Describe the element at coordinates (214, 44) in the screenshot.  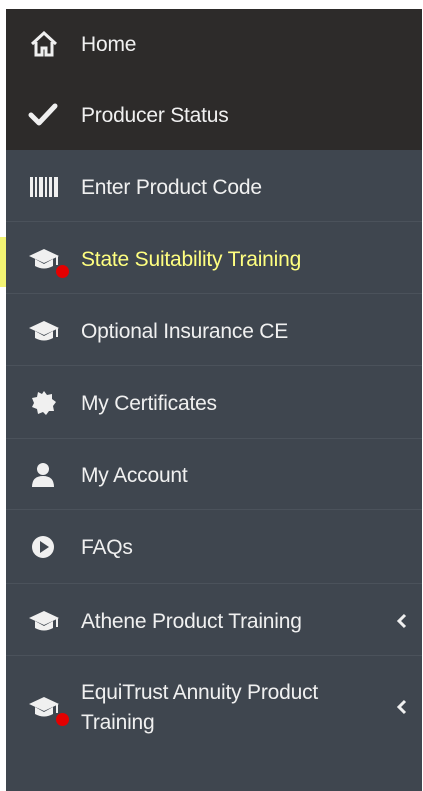
I see `sidebar-item-home: Home` at that location.